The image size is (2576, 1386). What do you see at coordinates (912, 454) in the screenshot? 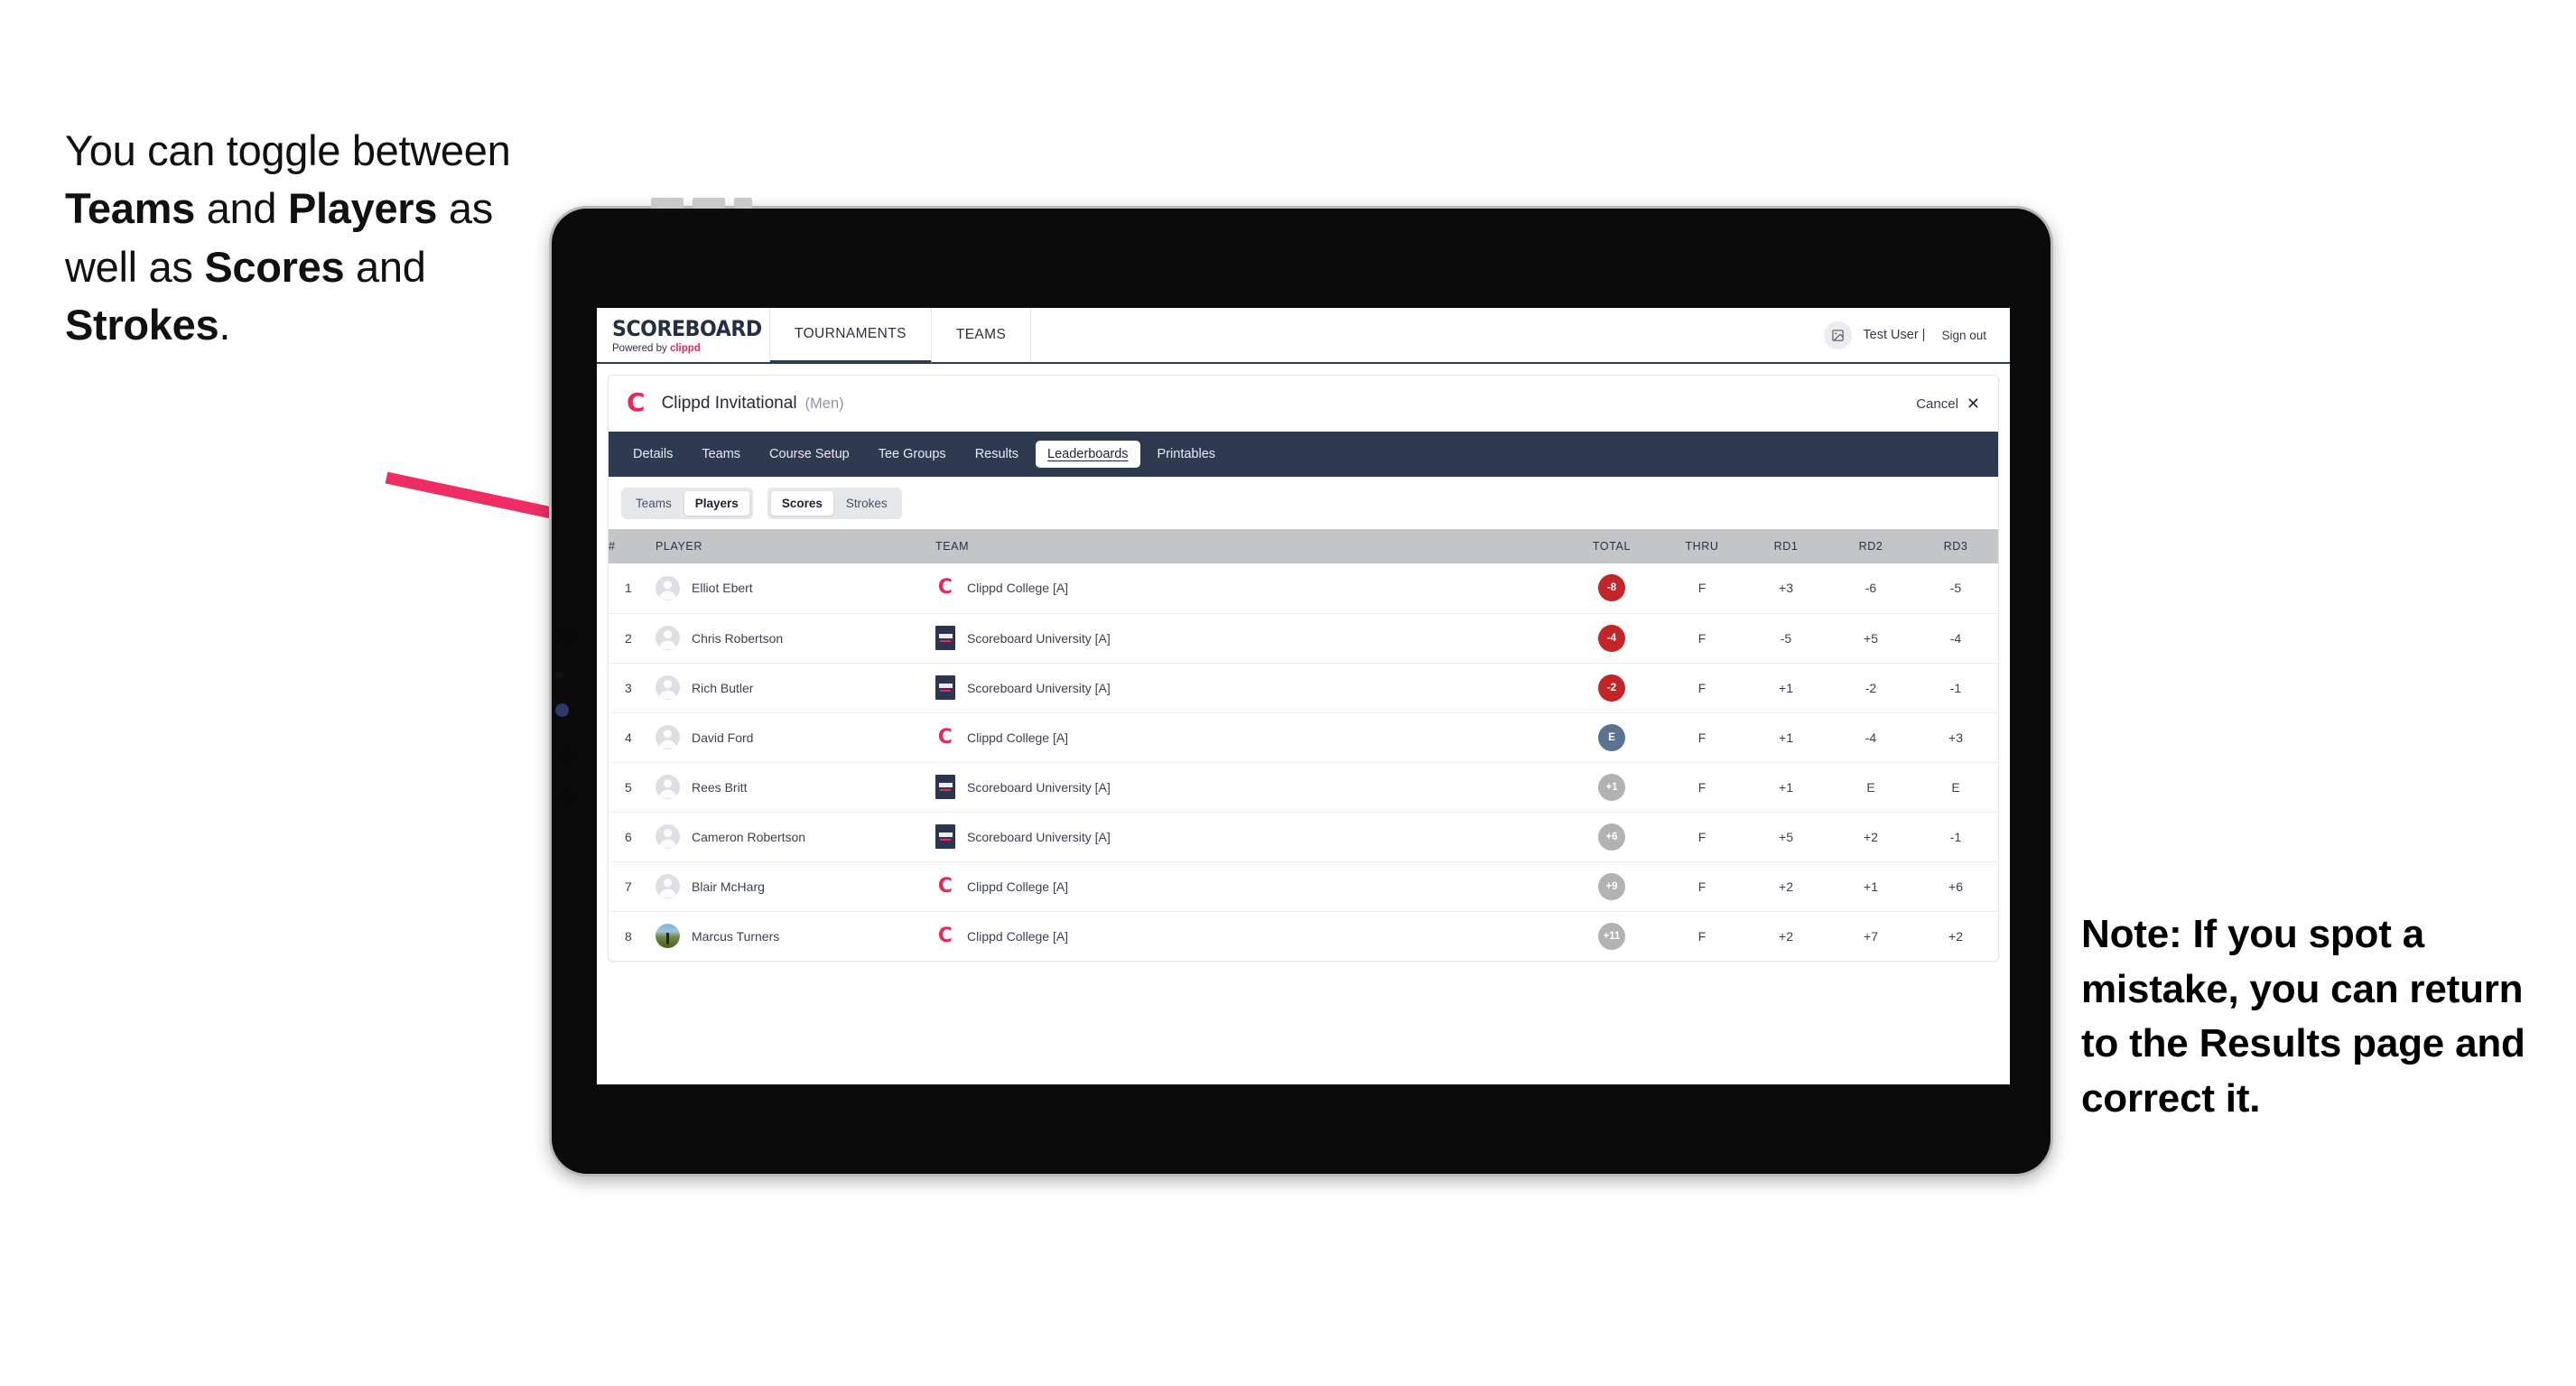
I see `tab-tee-groups: Tee Groups` at bounding box center [912, 454].